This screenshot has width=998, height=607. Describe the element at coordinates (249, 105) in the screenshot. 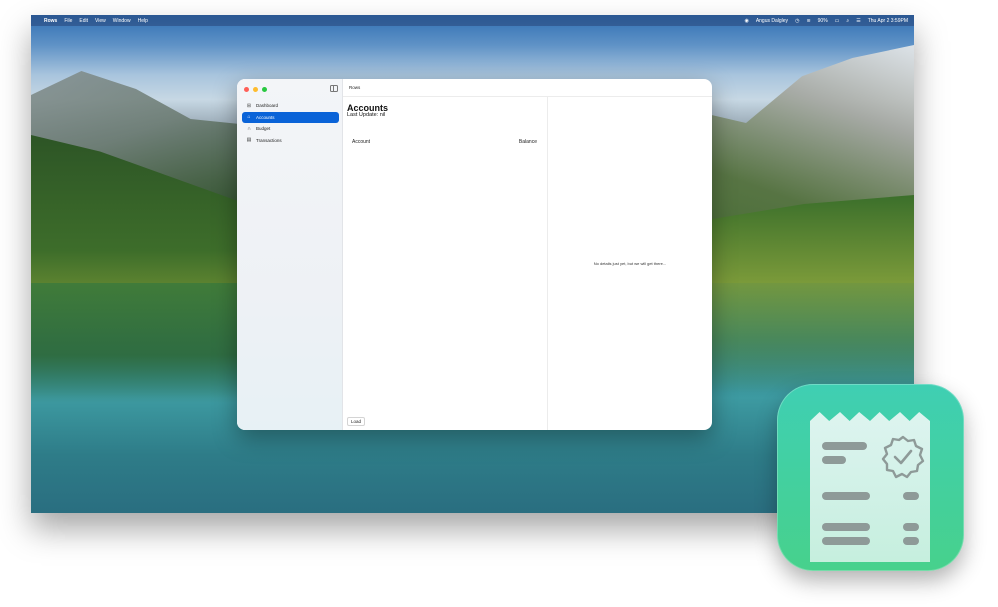

I see `dashboard-icon: ⊞` at that location.